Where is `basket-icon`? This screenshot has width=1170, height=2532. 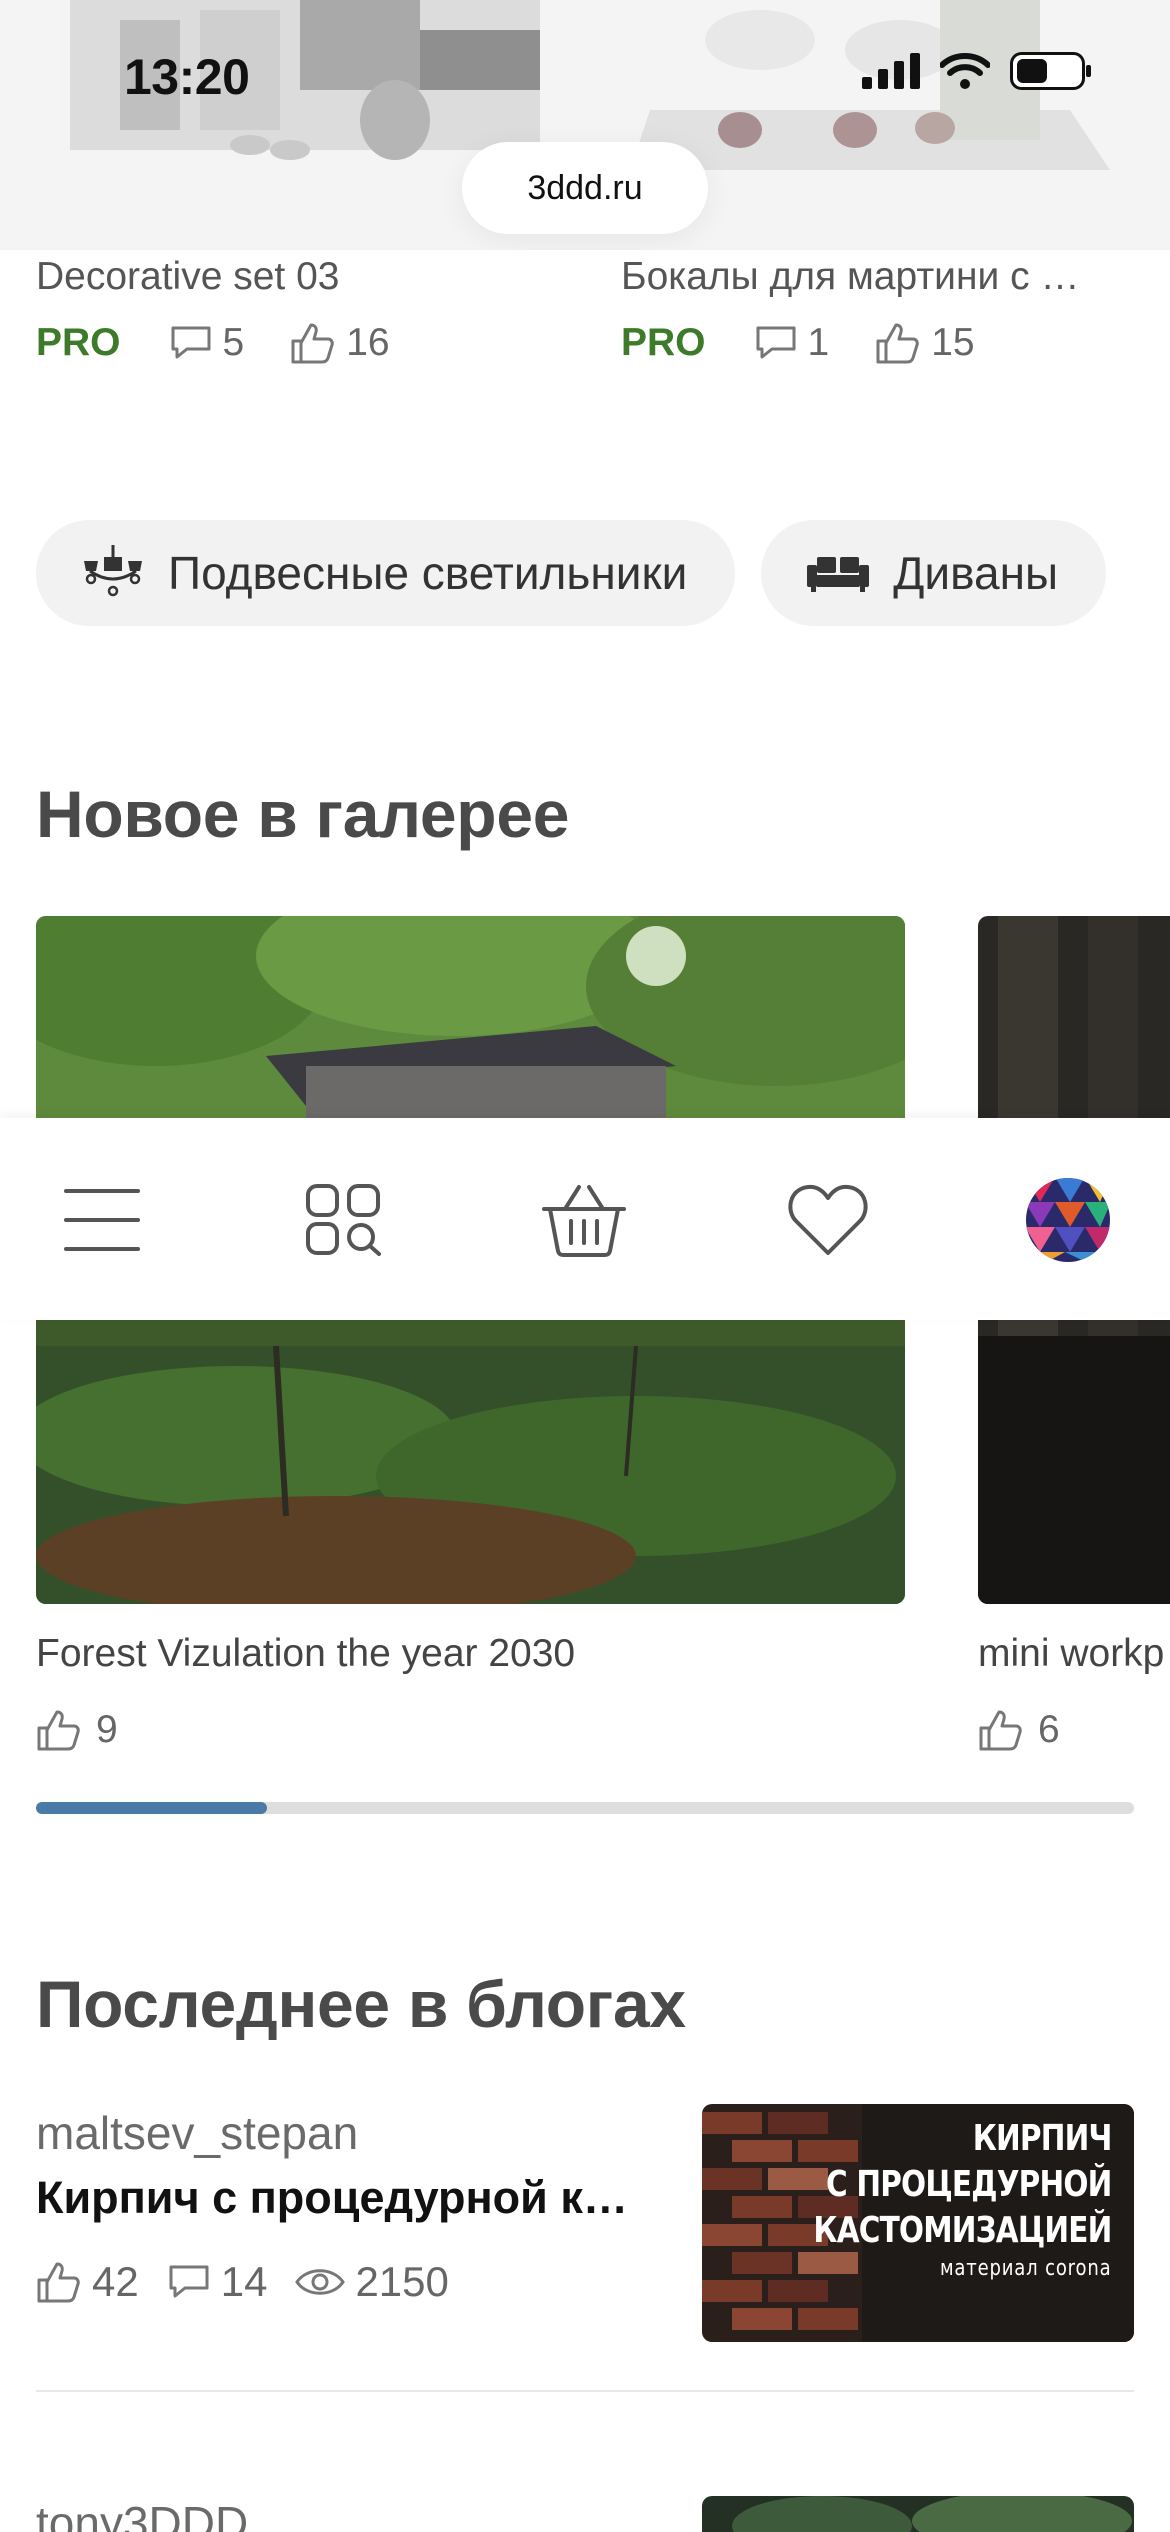 basket-icon is located at coordinates (584, 1221).